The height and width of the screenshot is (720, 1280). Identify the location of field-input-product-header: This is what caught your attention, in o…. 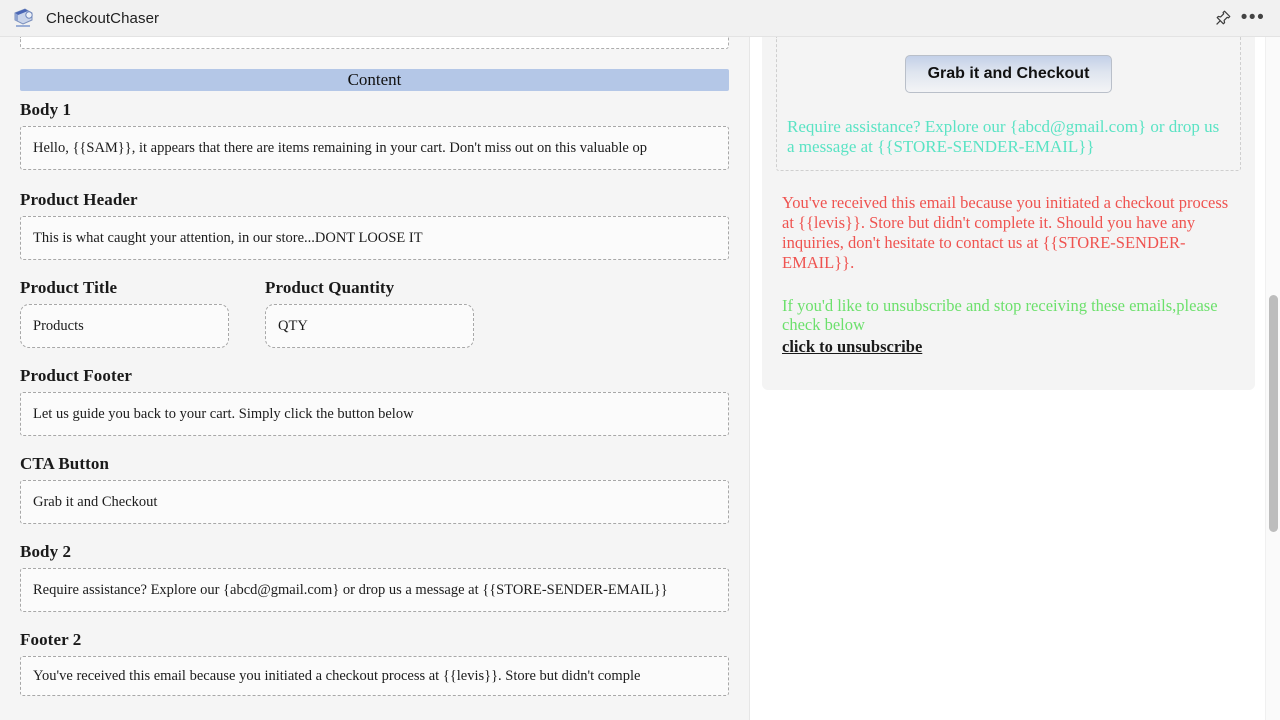
(374, 238).